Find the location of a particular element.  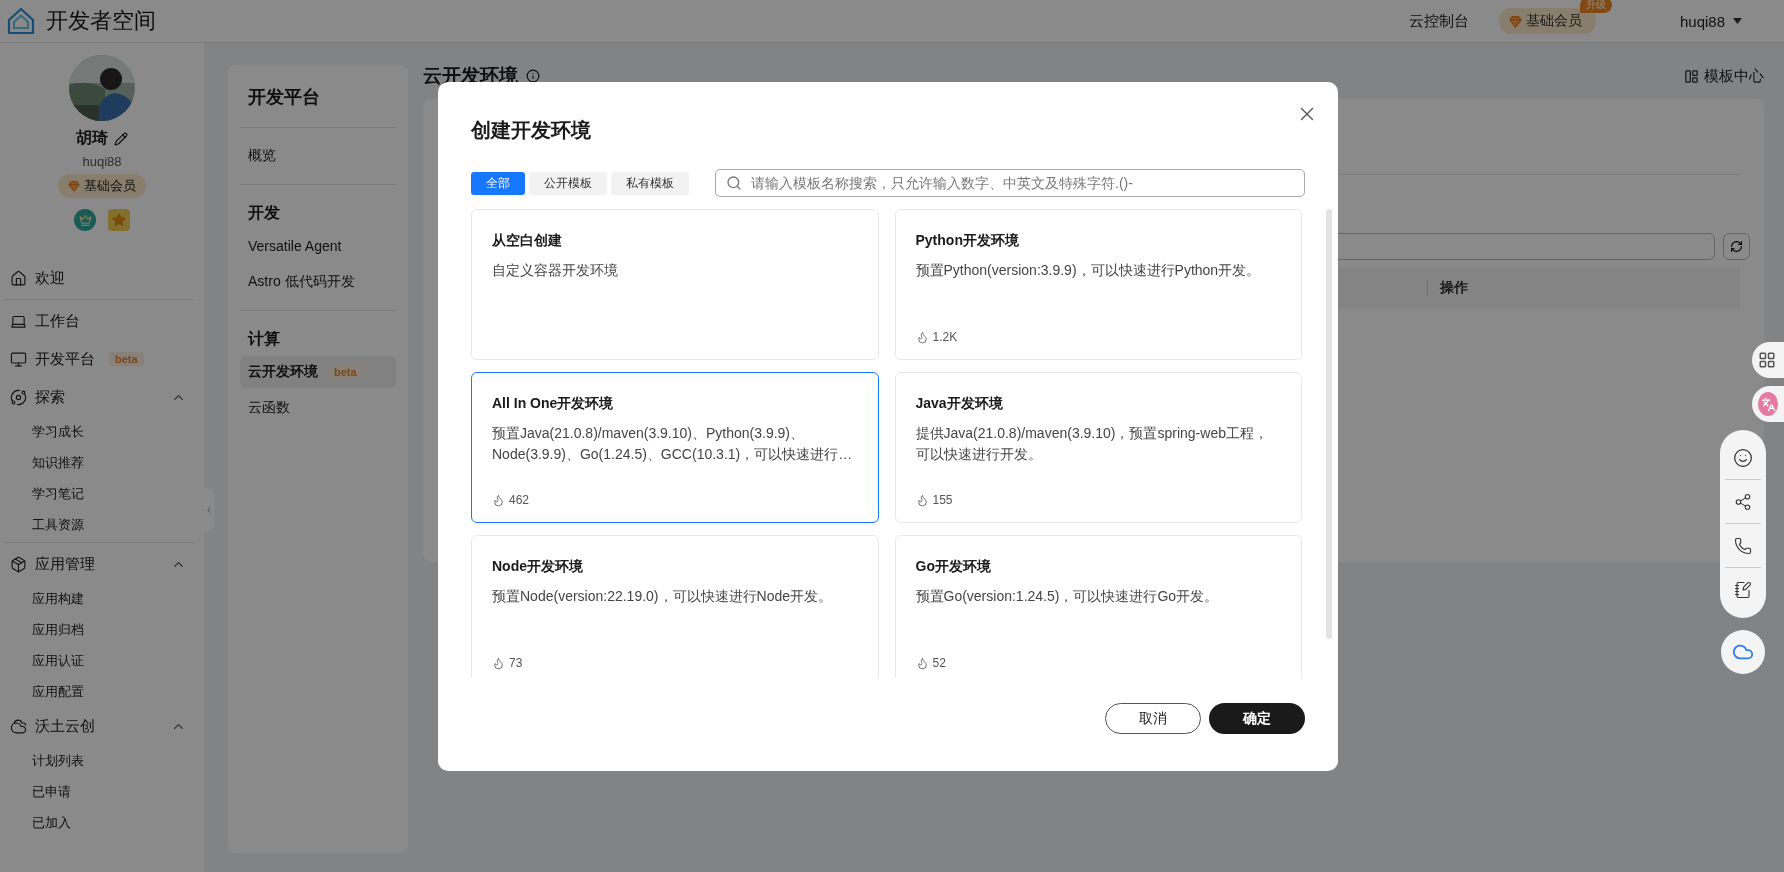

crown-medal-icon is located at coordinates (85, 220).